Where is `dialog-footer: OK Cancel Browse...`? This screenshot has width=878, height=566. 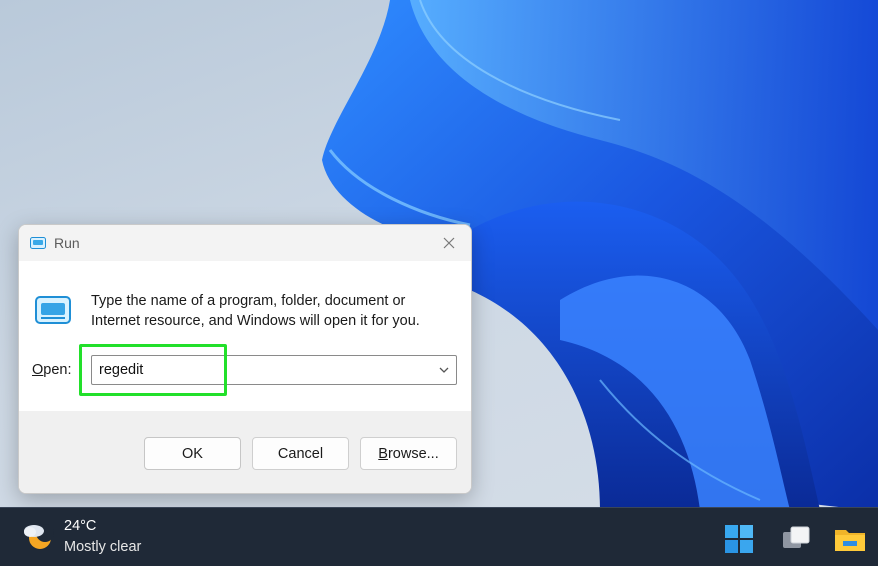
dialog-footer: OK Cancel Browse... is located at coordinates (245, 452).